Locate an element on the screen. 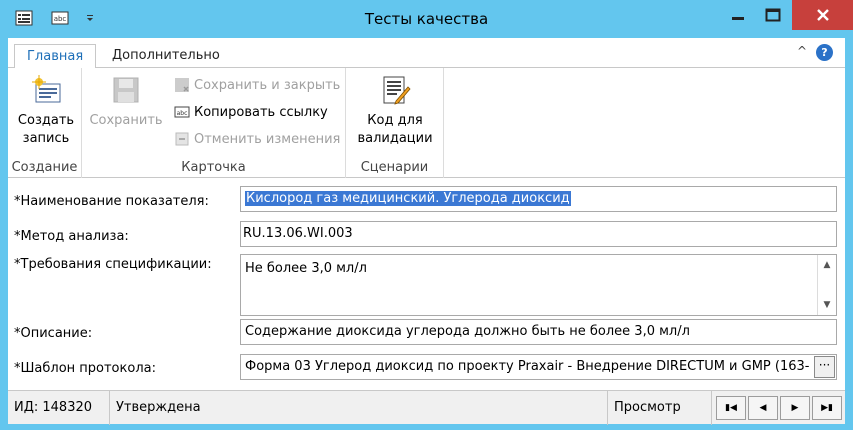 The width and height of the screenshot is (853, 430). maximize-icon is located at coordinates (773, 15).